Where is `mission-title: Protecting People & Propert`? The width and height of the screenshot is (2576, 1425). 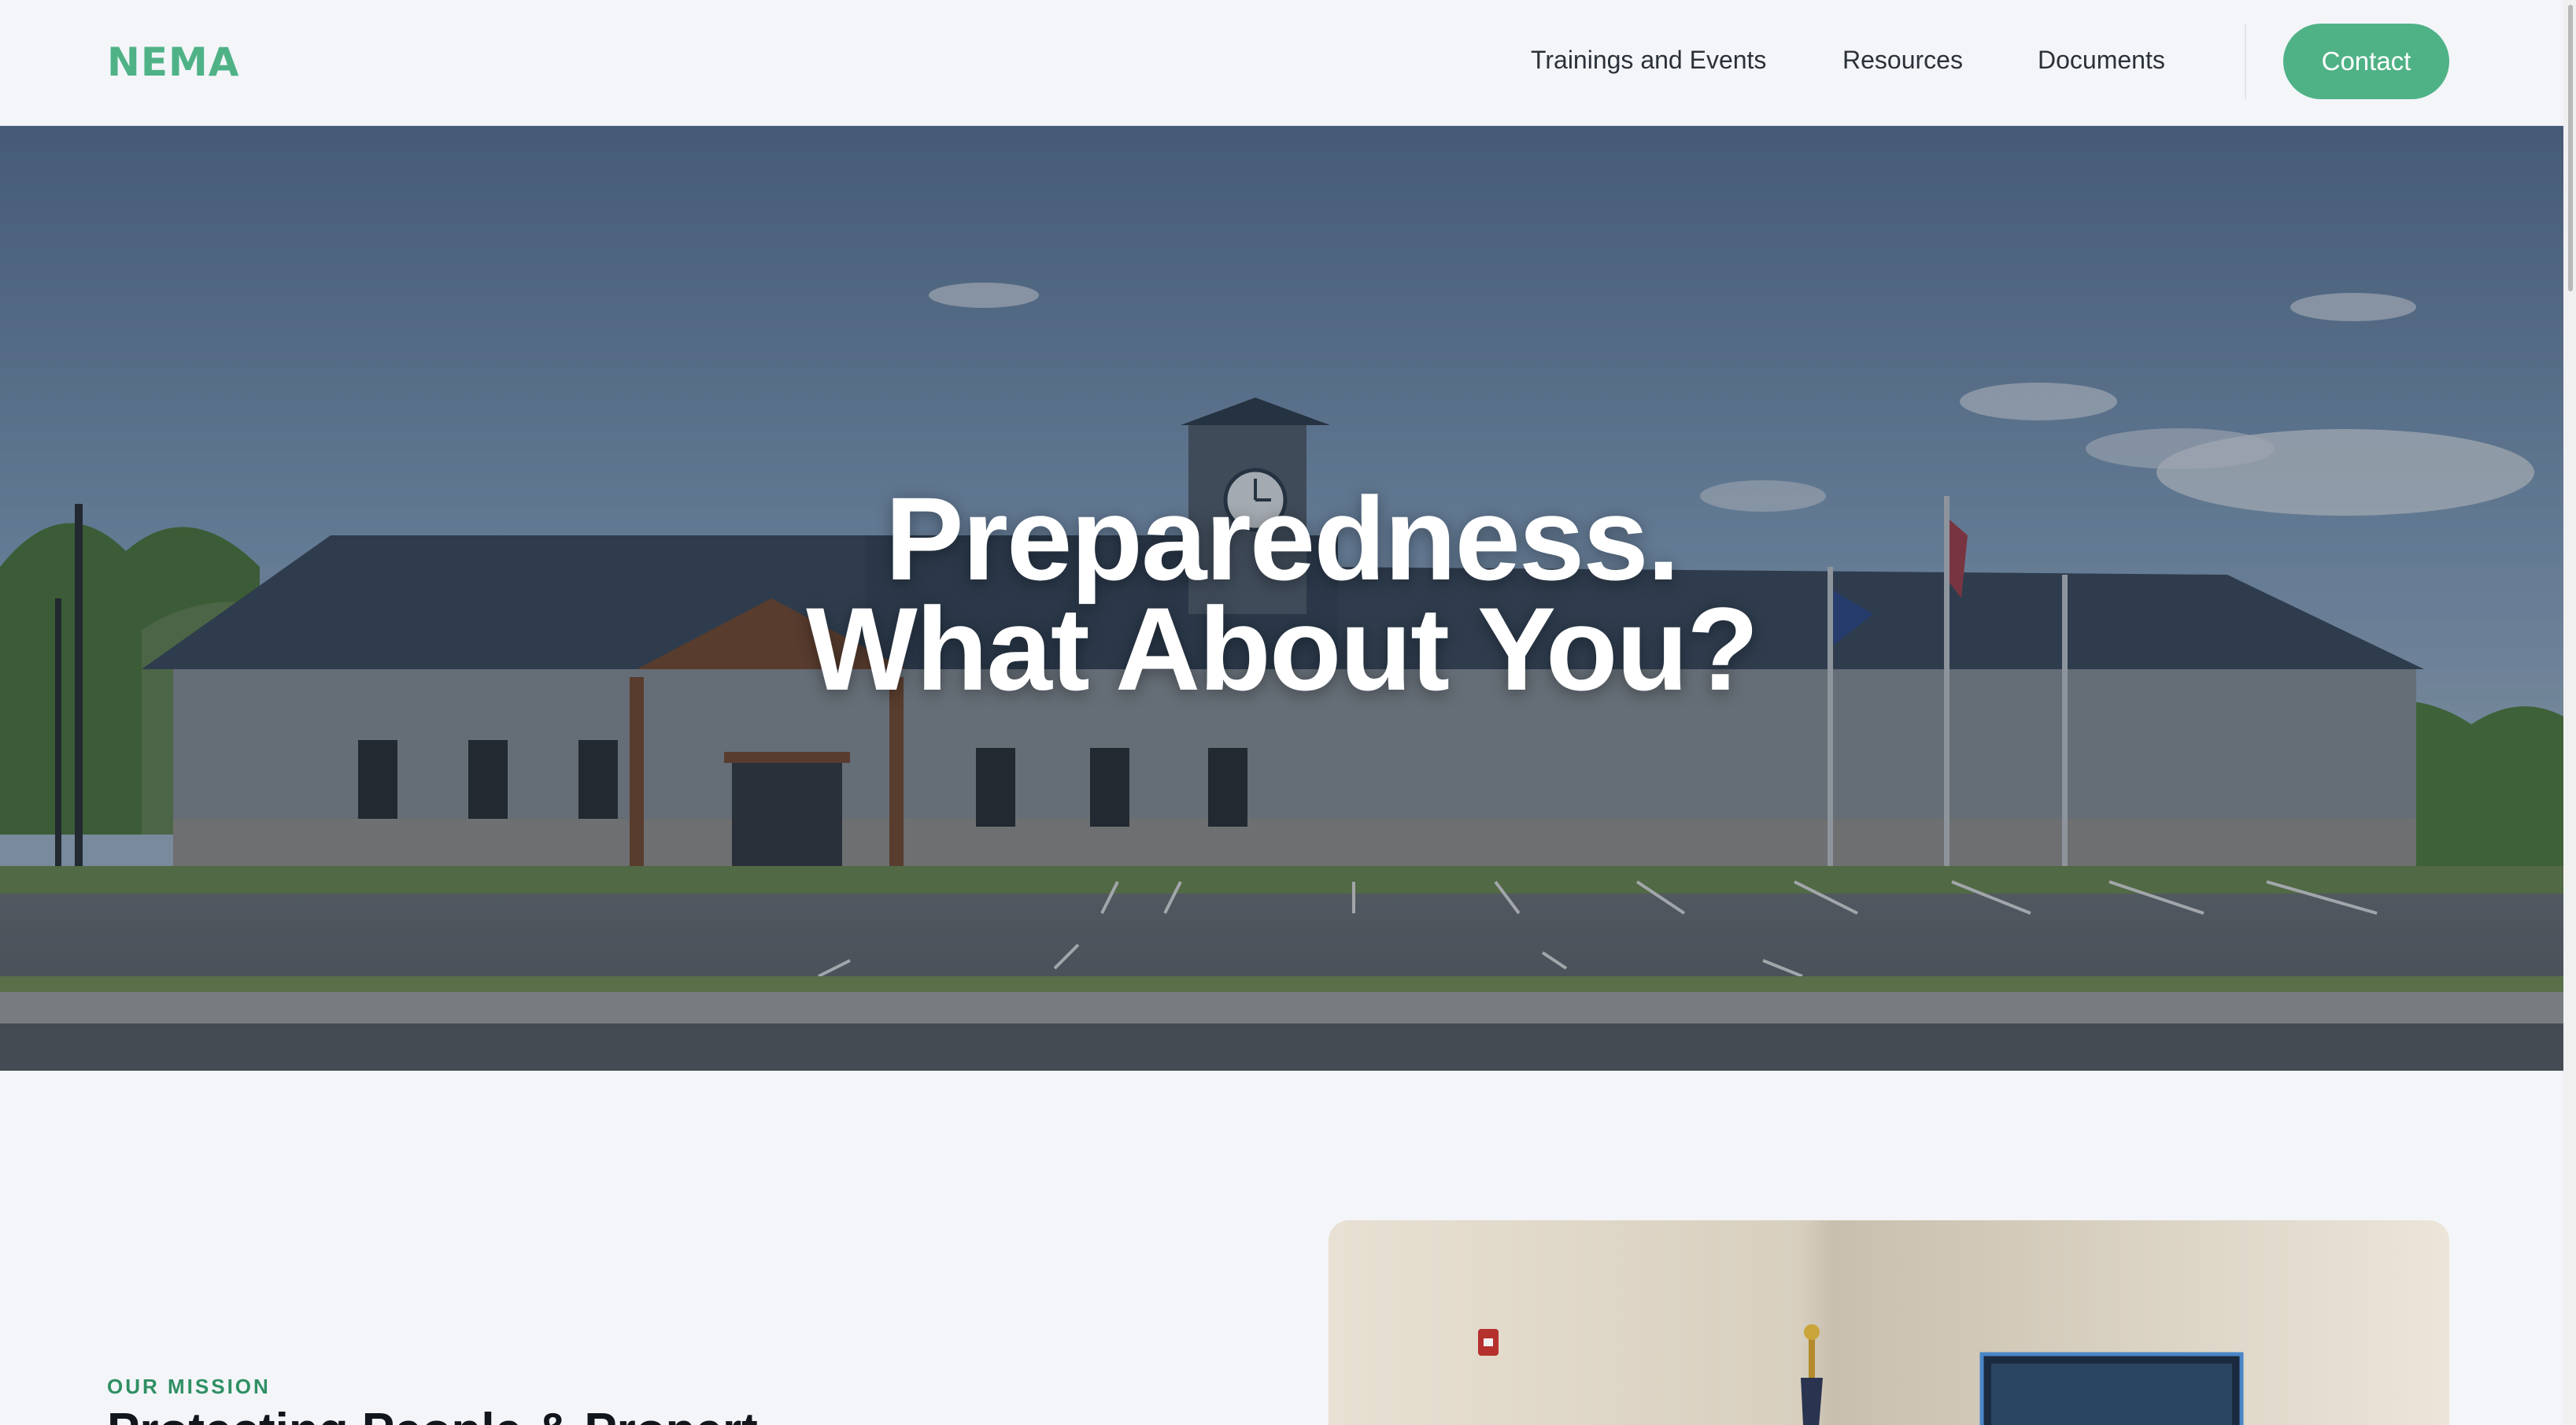
mission-title: Protecting People & Propert is located at coordinates (432, 1414).